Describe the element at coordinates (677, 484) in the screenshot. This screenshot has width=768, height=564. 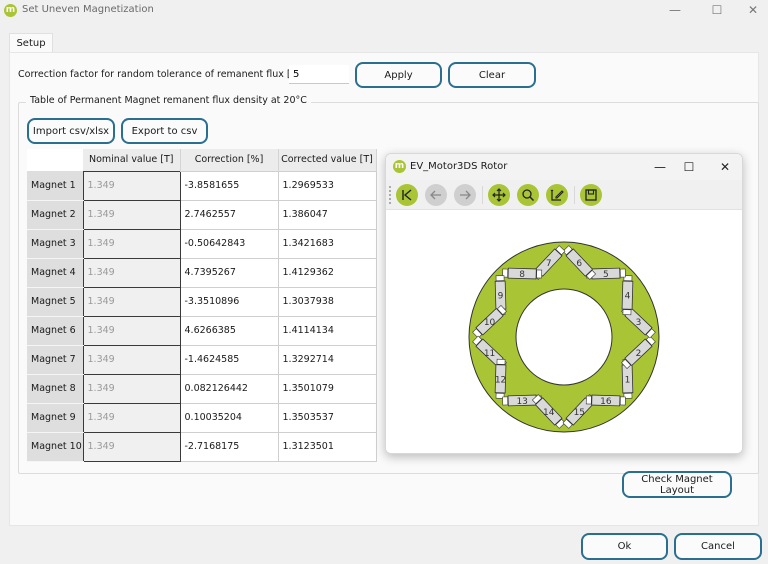
I see `check-magnet-layout-button: Check Magnet Layout` at that location.